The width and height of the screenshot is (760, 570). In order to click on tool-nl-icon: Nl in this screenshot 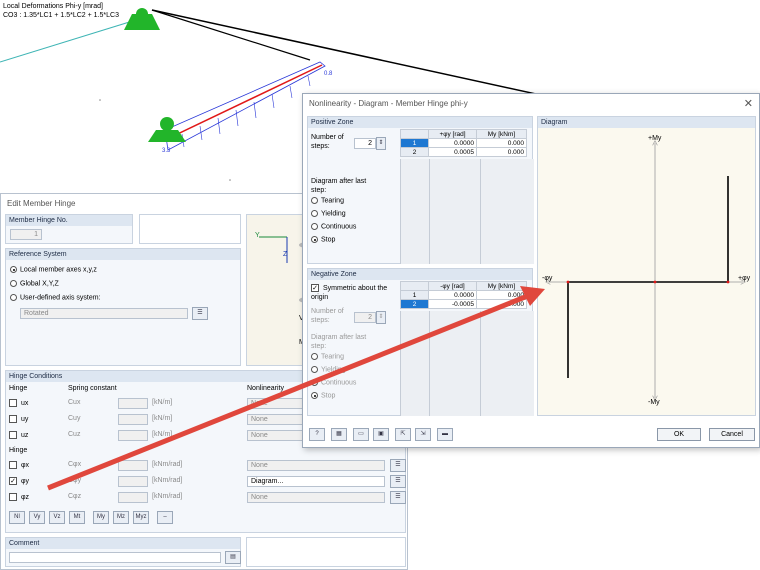, I will do `click(17, 517)`.